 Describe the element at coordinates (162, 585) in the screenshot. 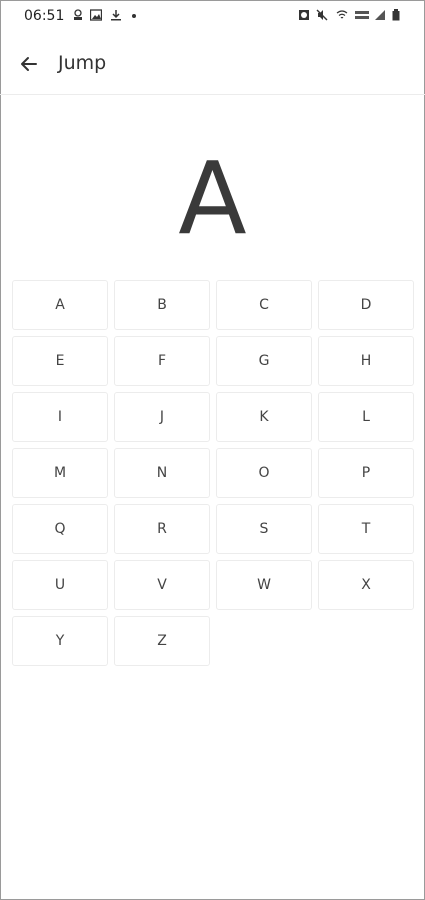

I see `letter-key-v: V` at that location.